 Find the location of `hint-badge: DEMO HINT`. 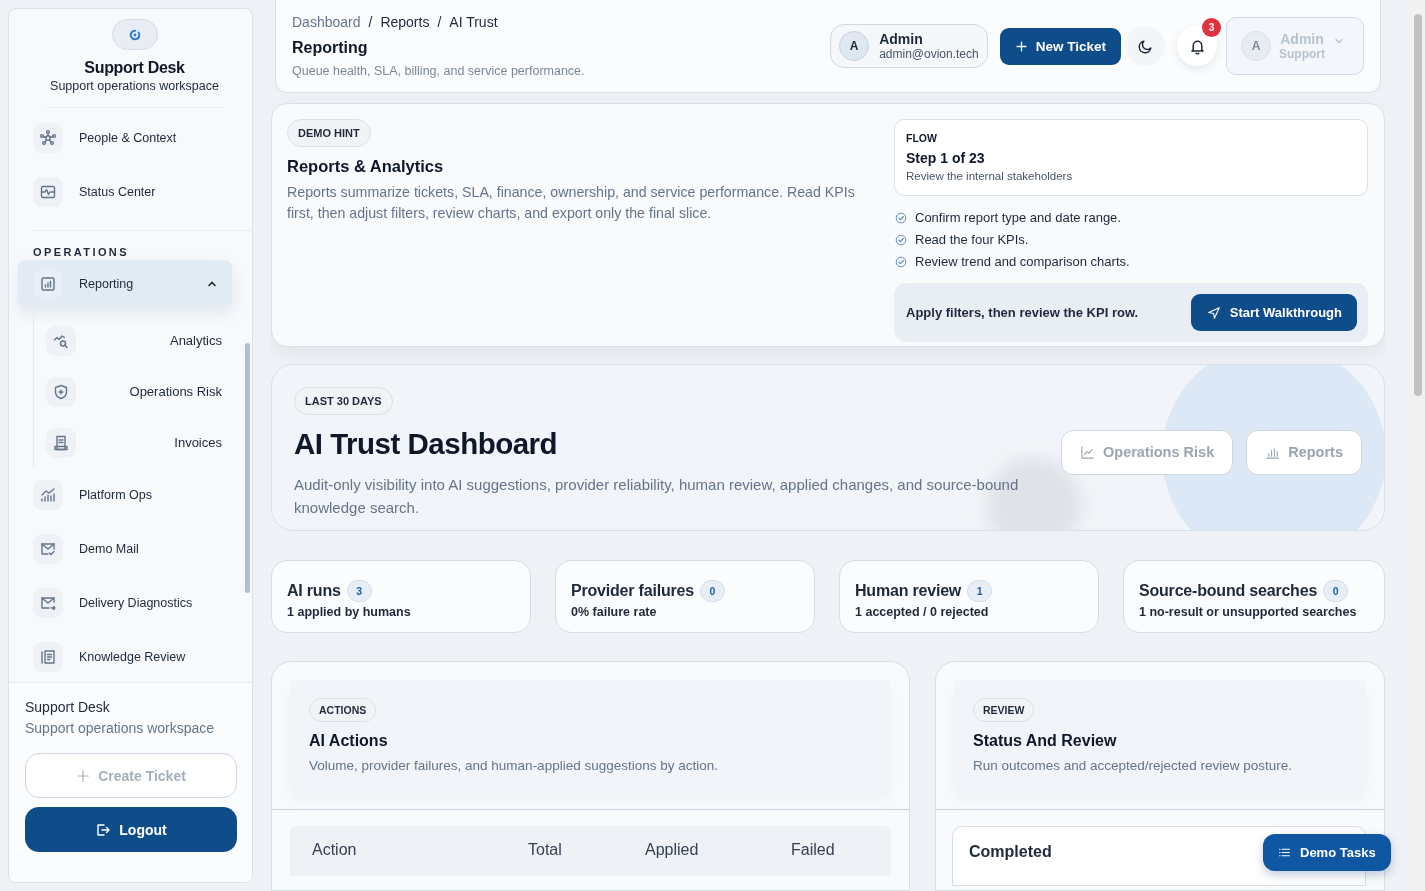

hint-badge: DEMO HINT is located at coordinates (329, 133).